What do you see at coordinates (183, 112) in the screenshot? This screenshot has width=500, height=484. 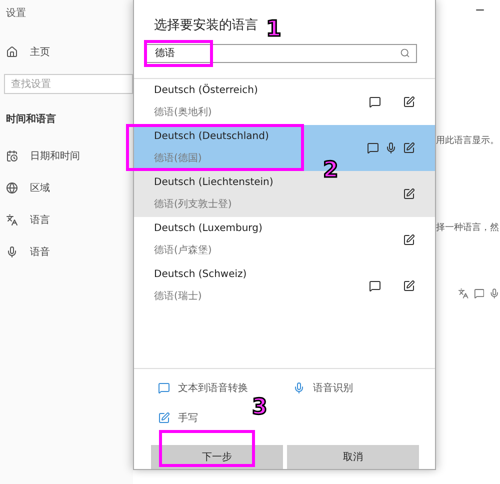 I see `language-native-name: 德语(奥地利)` at bounding box center [183, 112].